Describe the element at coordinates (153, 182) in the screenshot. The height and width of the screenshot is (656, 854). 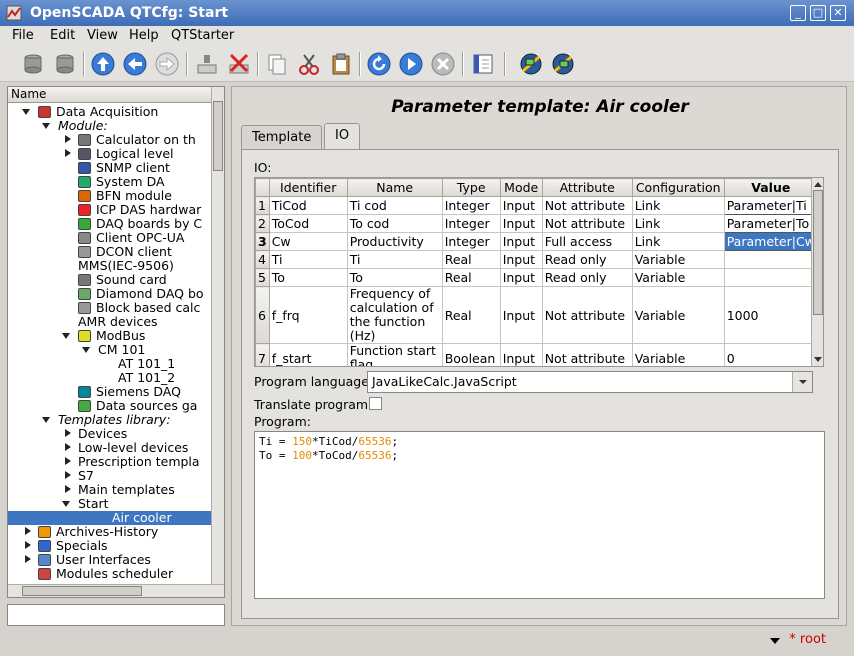
I see `tree-item: System DA` at that location.